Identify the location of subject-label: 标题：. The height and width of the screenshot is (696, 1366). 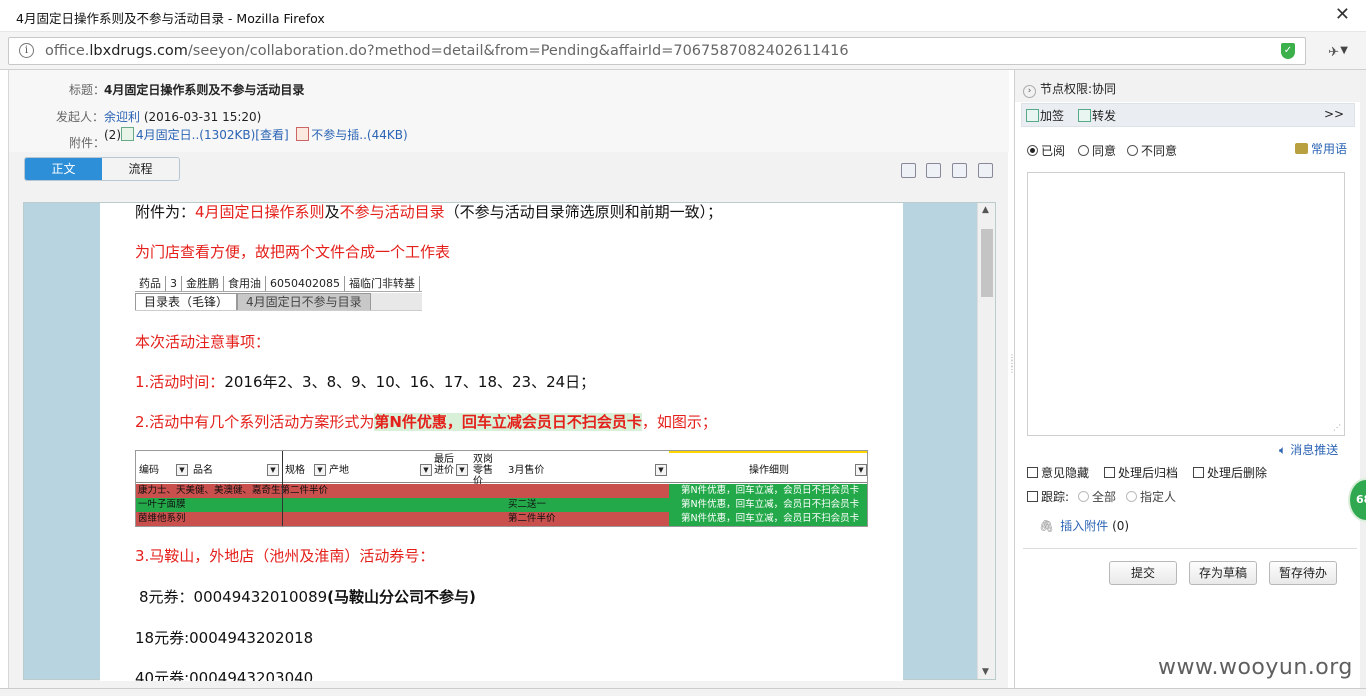
(87, 90).